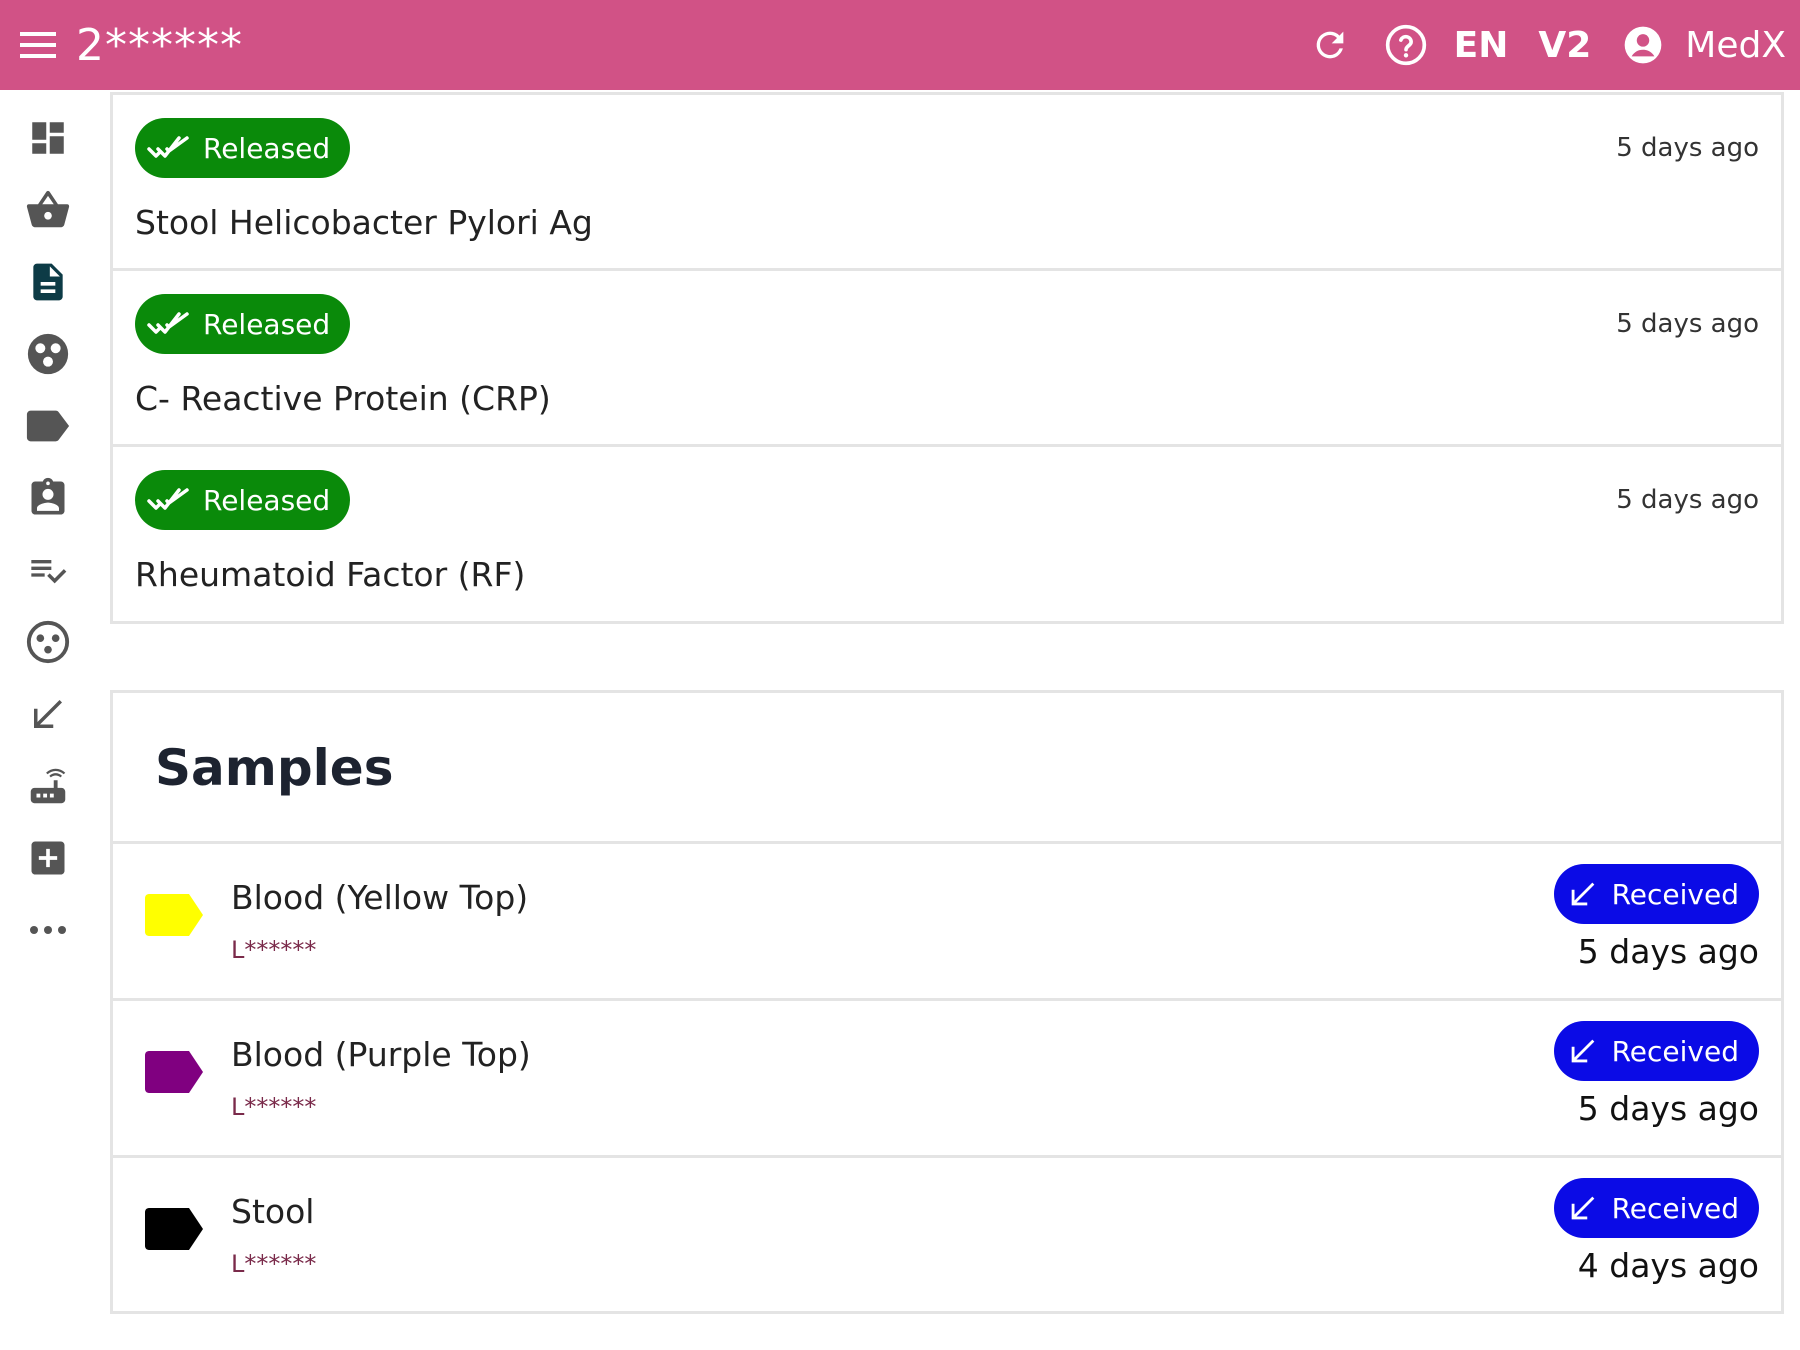 The width and height of the screenshot is (1800, 1350). I want to click on sidebar-item-orders, so click(48, 210).